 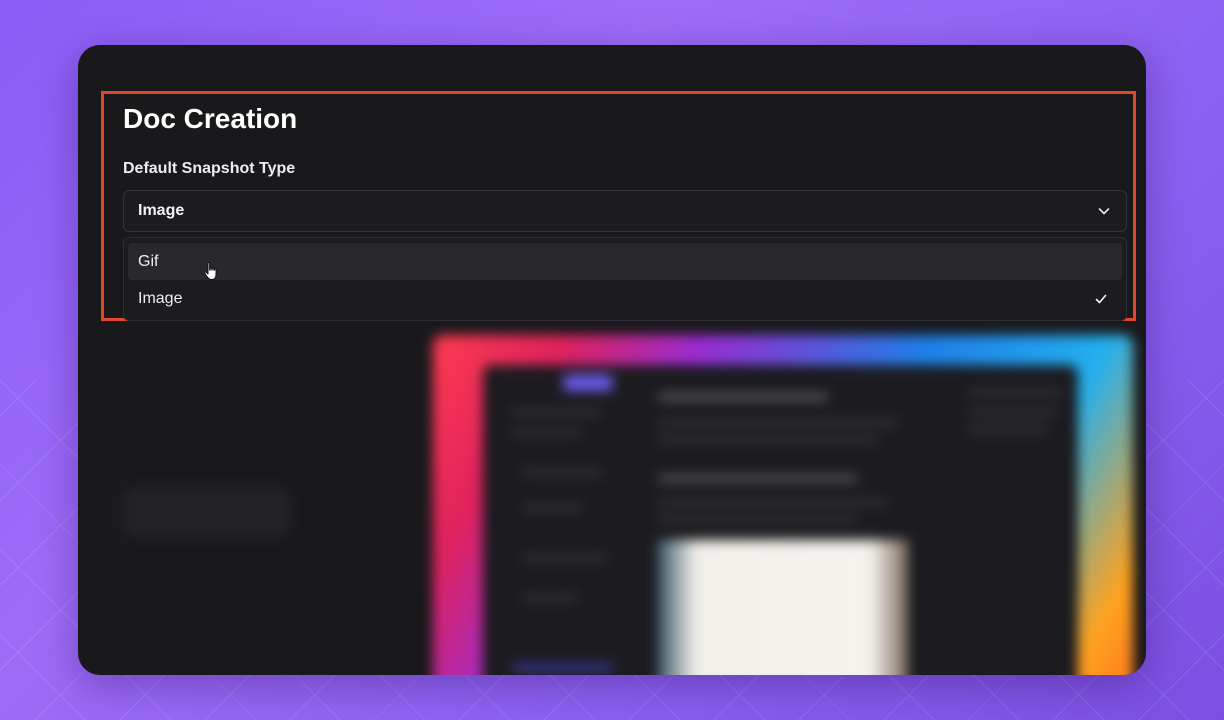 I want to click on option-label: Gif, so click(x=148, y=261).